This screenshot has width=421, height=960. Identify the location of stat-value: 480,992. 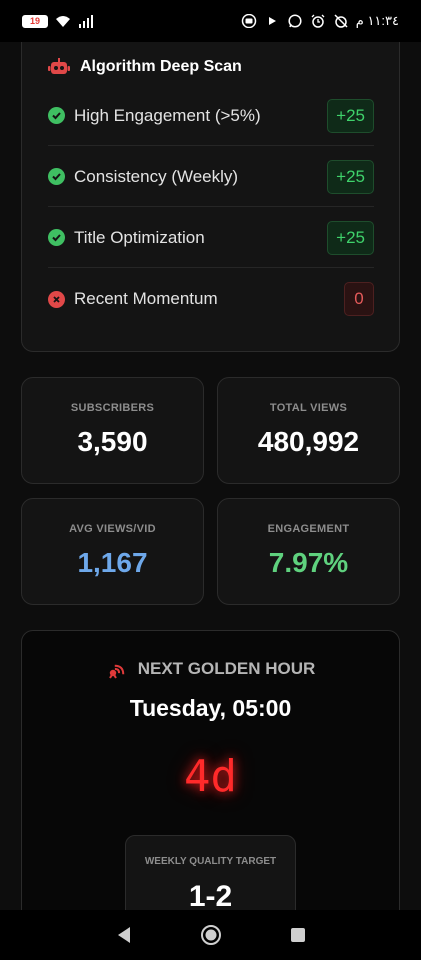
(308, 441).